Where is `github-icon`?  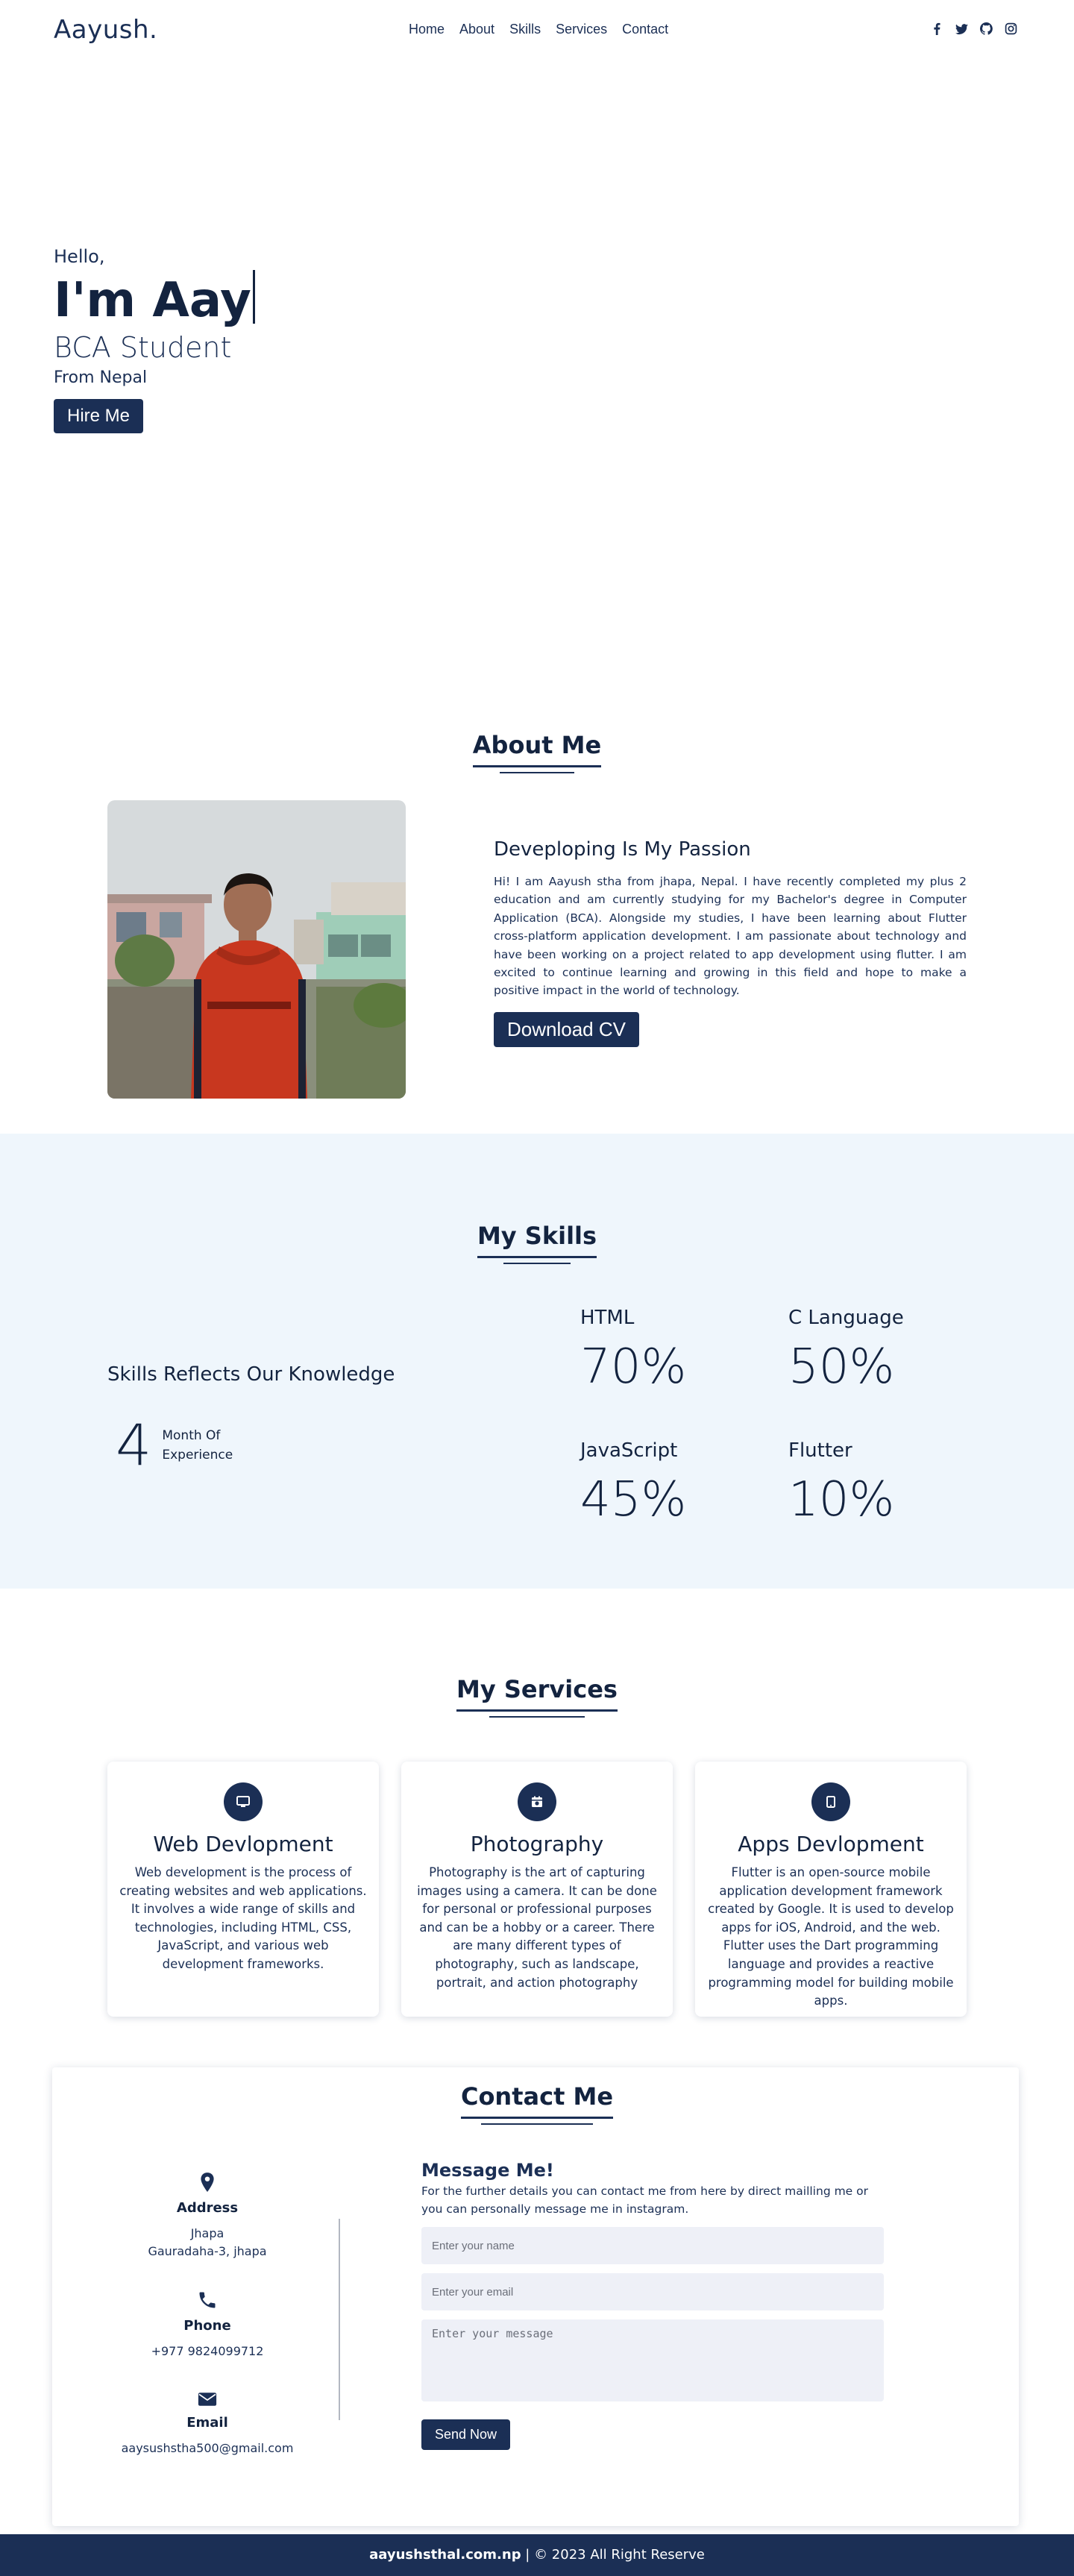
github-icon is located at coordinates (986, 29).